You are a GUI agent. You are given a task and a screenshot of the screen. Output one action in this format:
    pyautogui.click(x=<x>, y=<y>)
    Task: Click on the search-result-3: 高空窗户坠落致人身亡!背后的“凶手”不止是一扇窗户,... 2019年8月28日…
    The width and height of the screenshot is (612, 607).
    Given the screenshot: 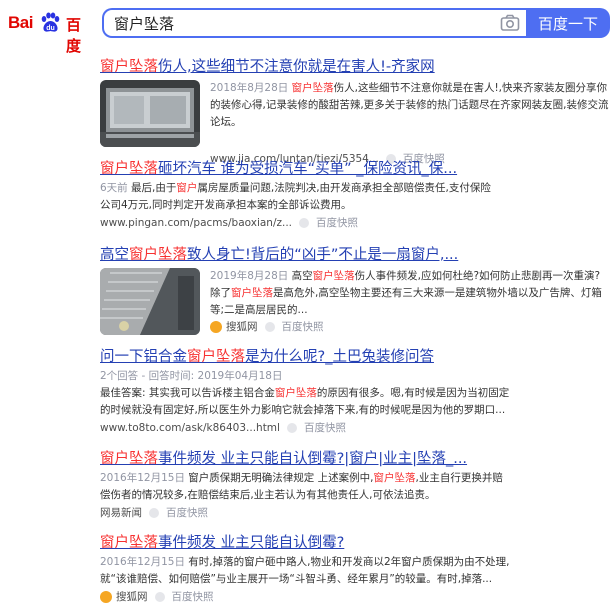 What is the action you would take?
    pyautogui.click(x=356, y=289)
    